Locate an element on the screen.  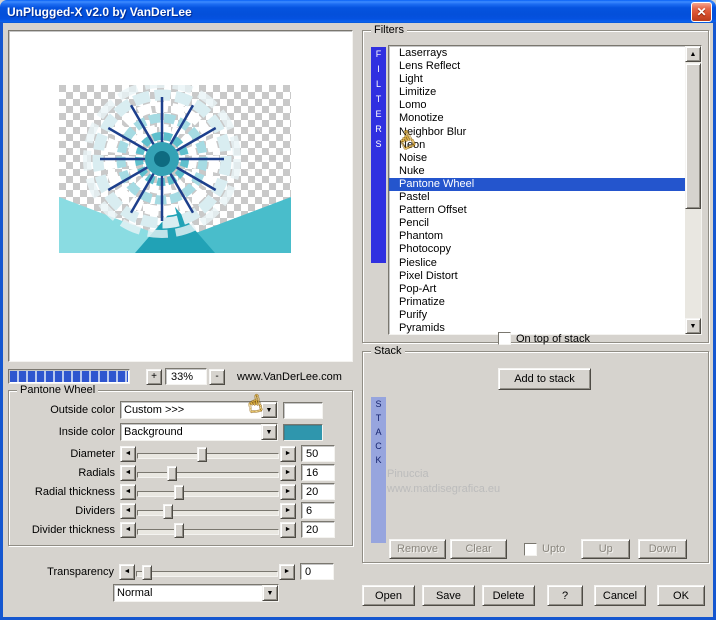
inside-color-label: Inside color is located at coordinates (86, 432).